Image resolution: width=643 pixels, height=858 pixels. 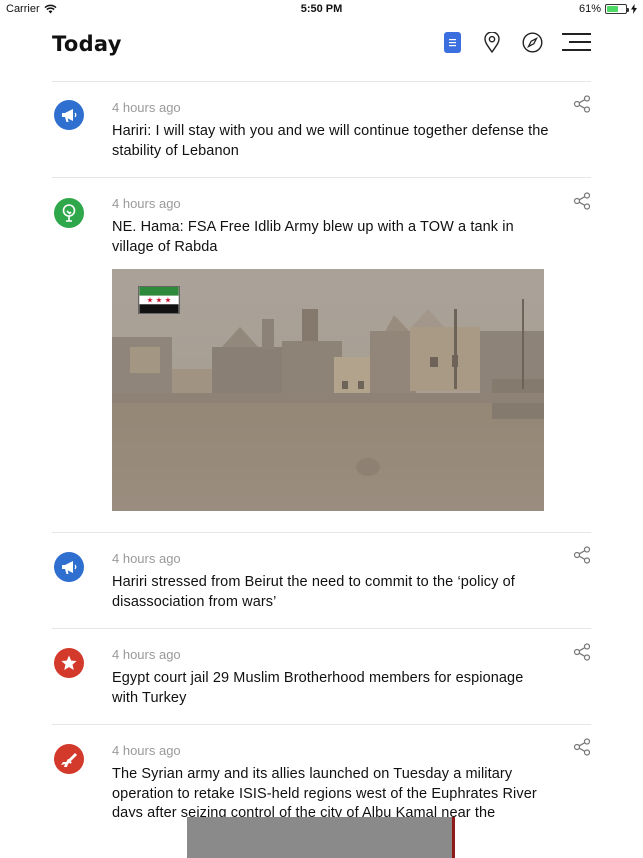 What do you see at coordinates (617, 9) in the screenshot?
I see `battery-icon` at bounding box center [617, 9].